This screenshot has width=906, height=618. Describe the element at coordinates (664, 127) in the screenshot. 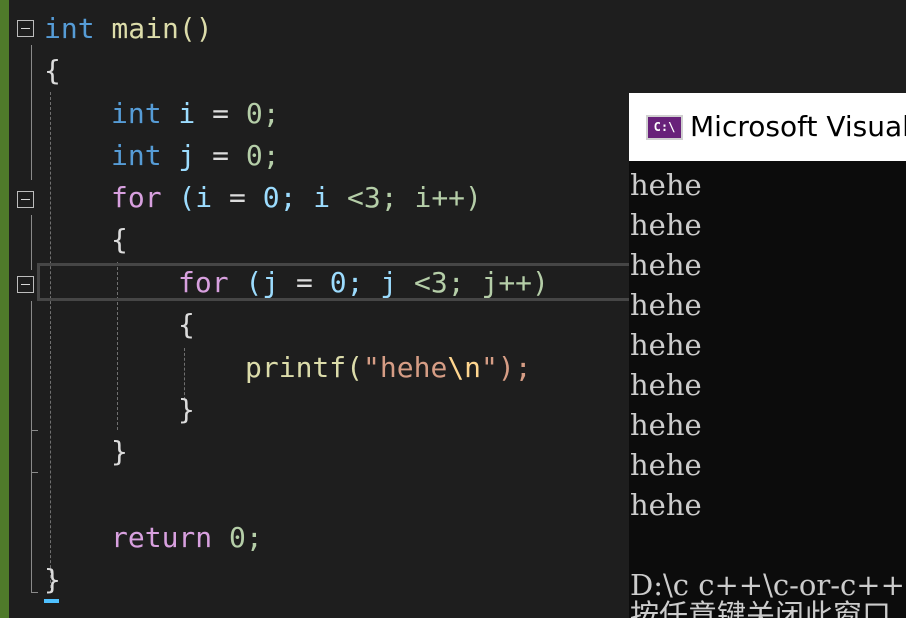

I see `console-app-icon: C:\` at that location.